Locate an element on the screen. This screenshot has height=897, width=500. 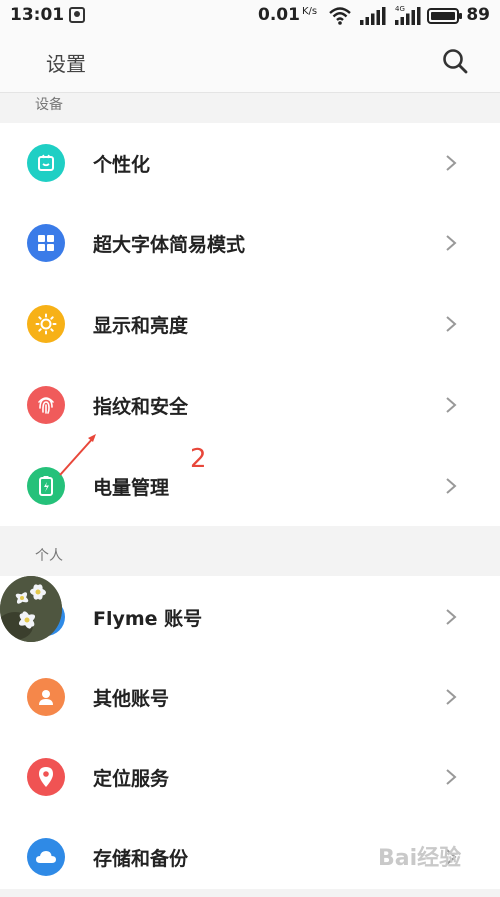
user-icon is located at coordinates (46, 697).